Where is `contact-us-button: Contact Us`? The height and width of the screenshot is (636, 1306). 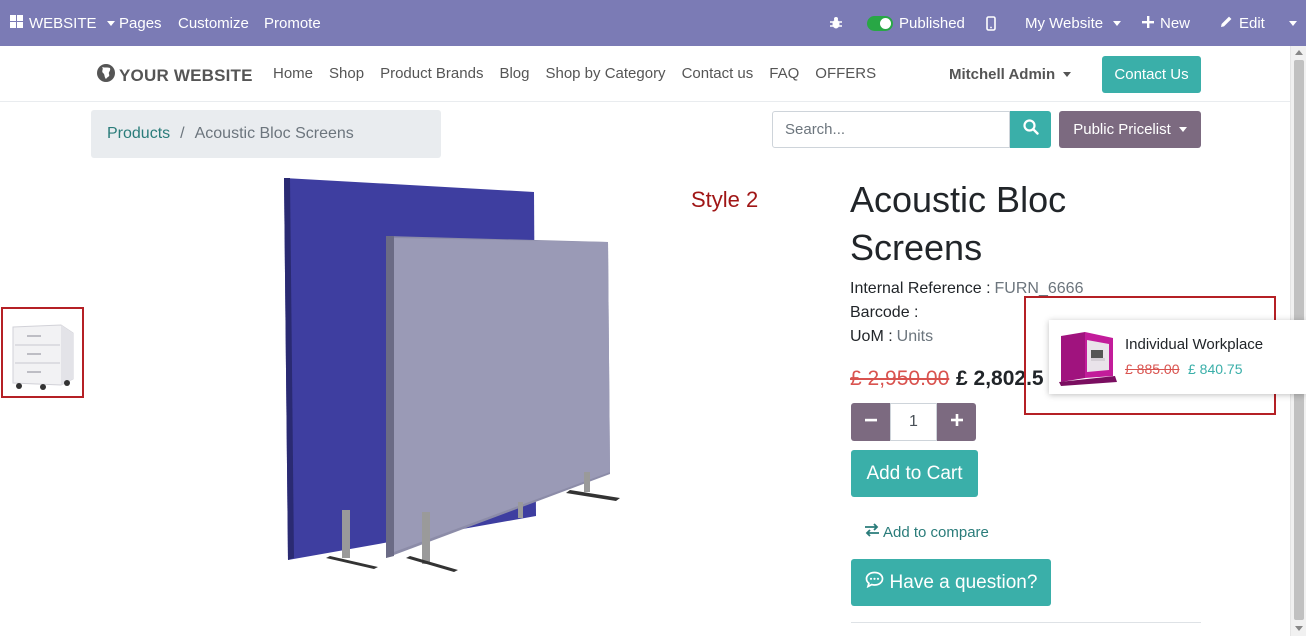
contact-us-button: Contact Us is located at coordinates (1151, 74).